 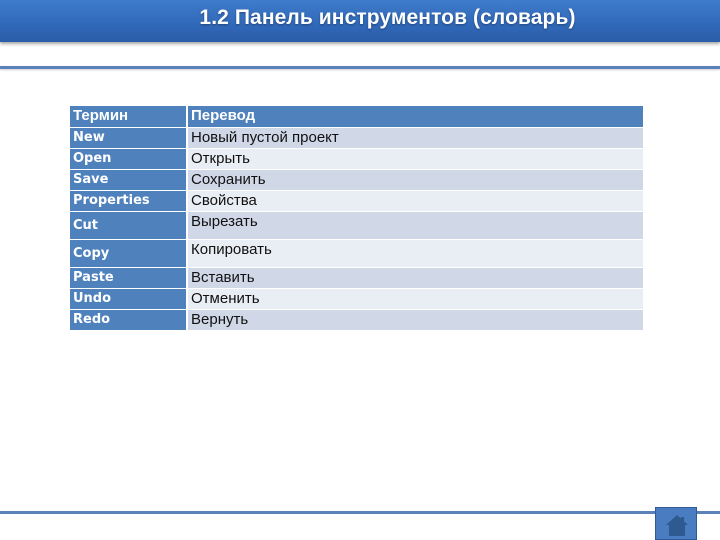 What do you see at coordinates (415, 225) in the screenshot?
I see `translation-cell: Вырезать` at bounding box center [415, 225].